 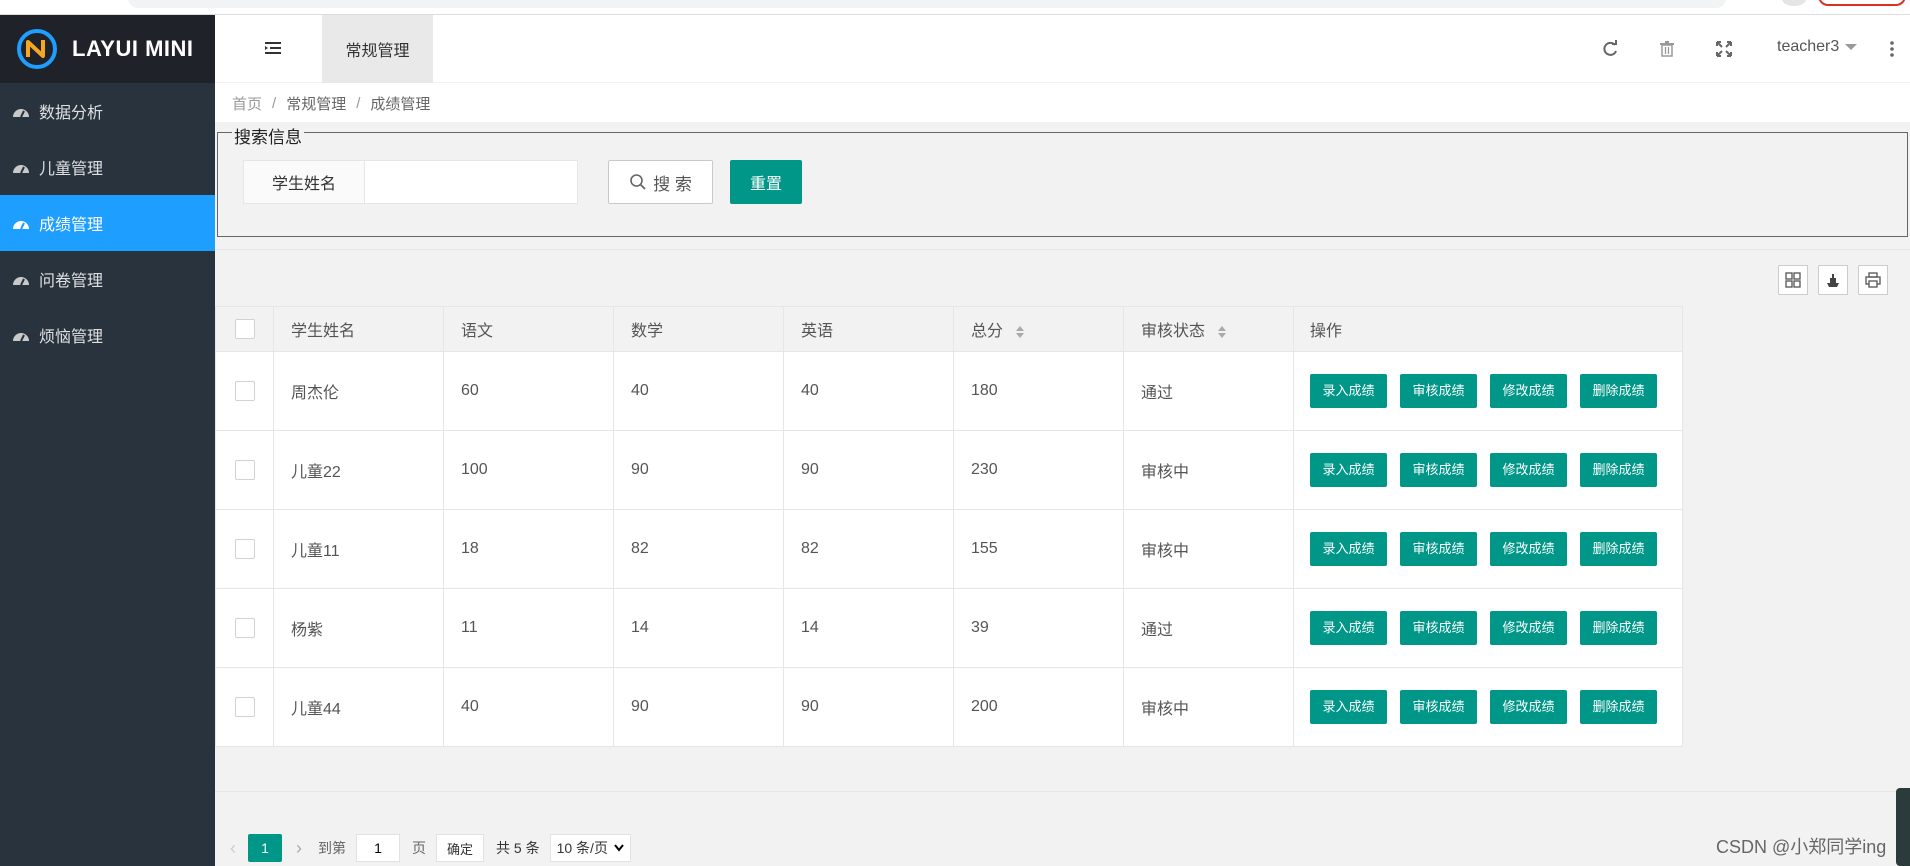 What do you see at coordinates (1062, 49) in the screenshot?
I see `header: 常规管理 teacher3` at bounding box center [1062, 49].